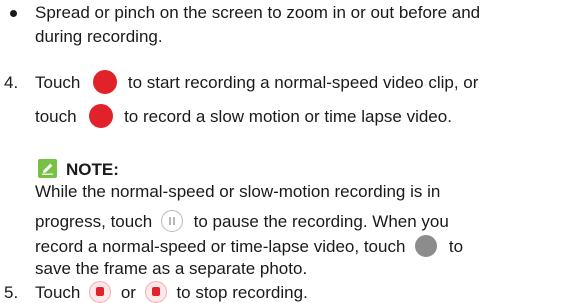 The height and width of the screenshot is (303, 563). I want to click on bullet-text-line-2: during recording., so click(99, 36).